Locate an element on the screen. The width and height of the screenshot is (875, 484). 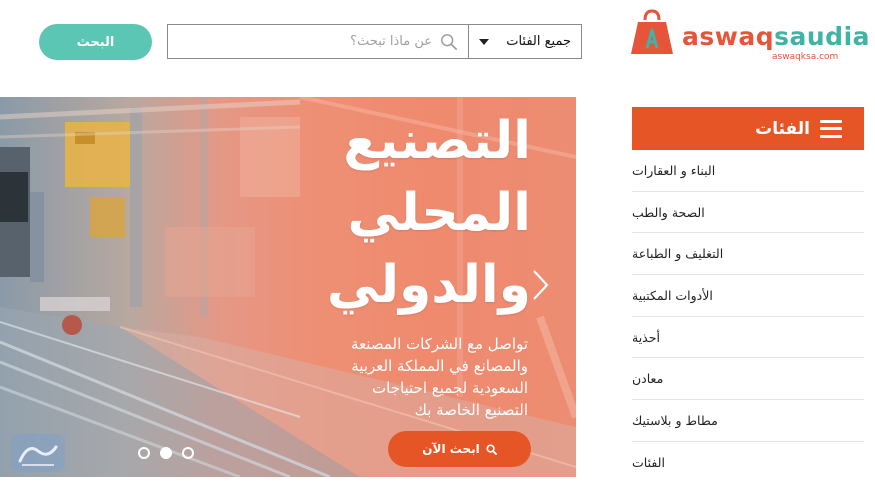
sidebar-item-health: الصحة والطب is located at coordinates (748, 213).